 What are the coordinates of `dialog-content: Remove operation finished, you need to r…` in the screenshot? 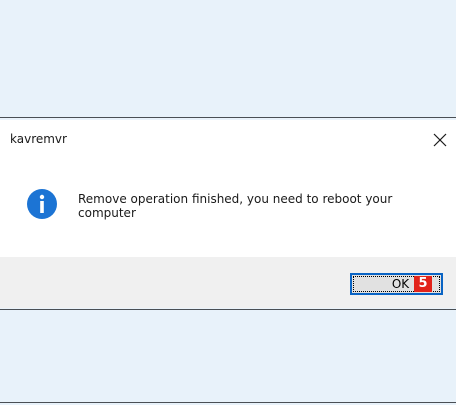 It's located at (228, 208).